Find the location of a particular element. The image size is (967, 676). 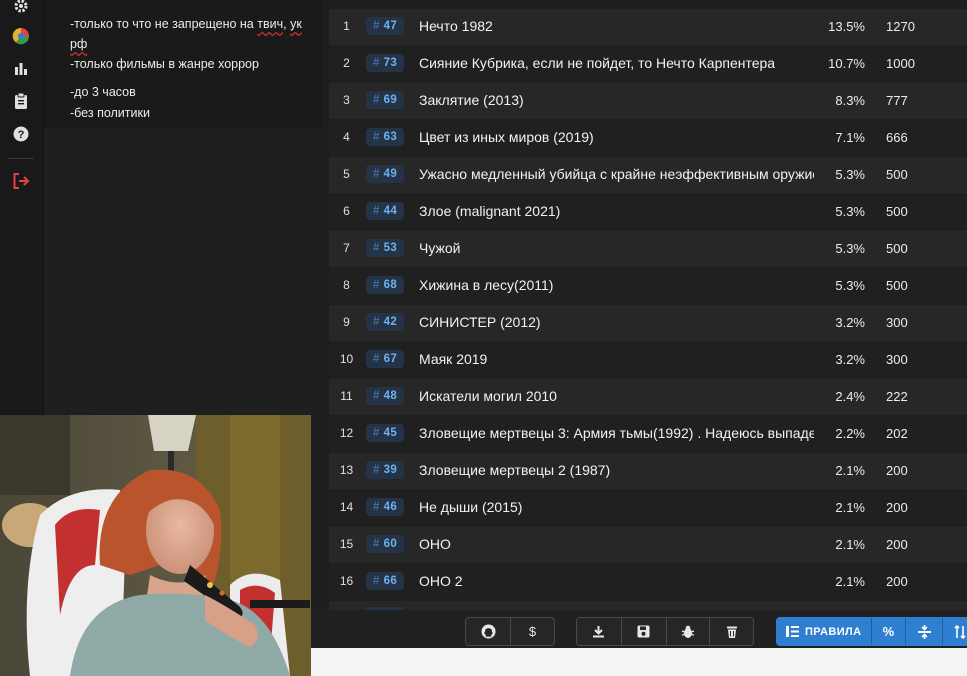

lot-row: 11 #48 Искатели могил 2010 2.4% 222 is located at coordinates (648, 397).